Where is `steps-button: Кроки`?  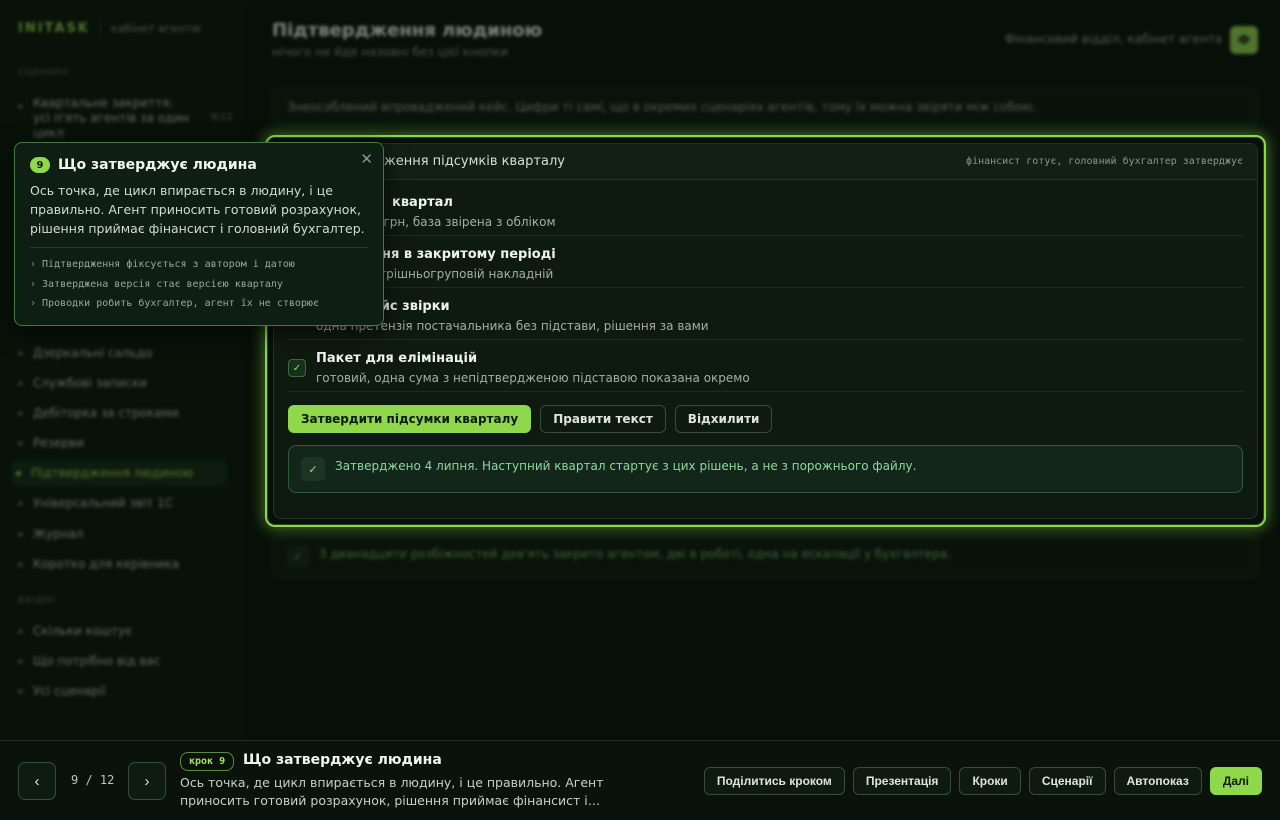 steps-button: Кроки is located at coordinates (990, 781).